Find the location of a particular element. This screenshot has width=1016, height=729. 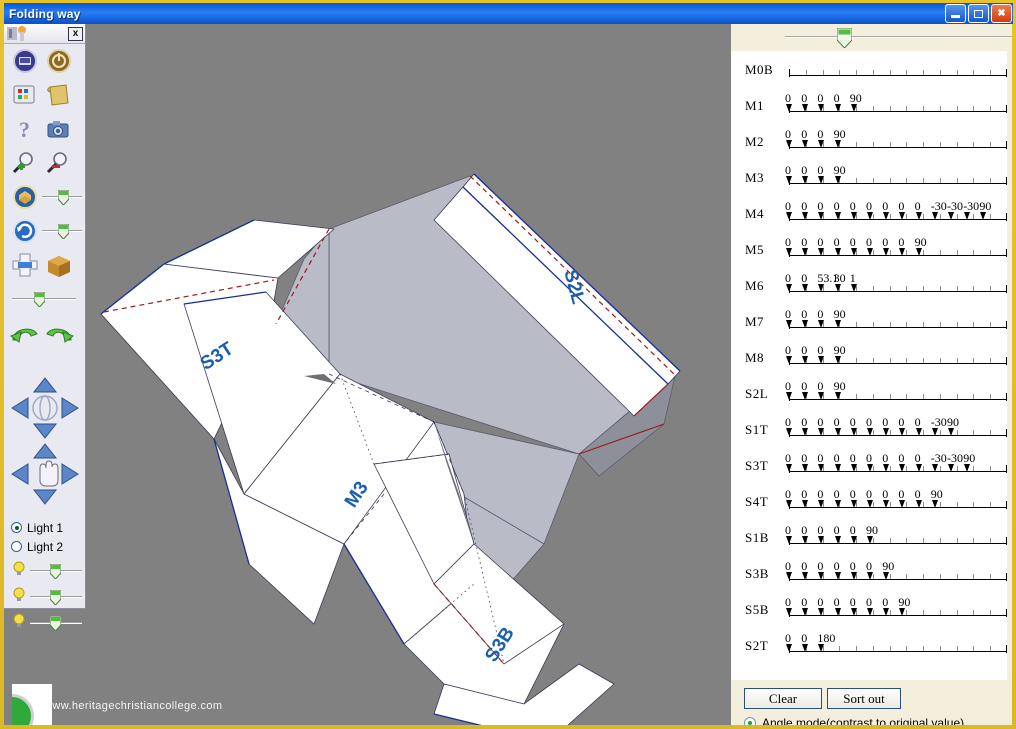

timeline-row: S4T 0 0 0 0 0 0 0 0 0 90 is located at coordinates (869, 501).